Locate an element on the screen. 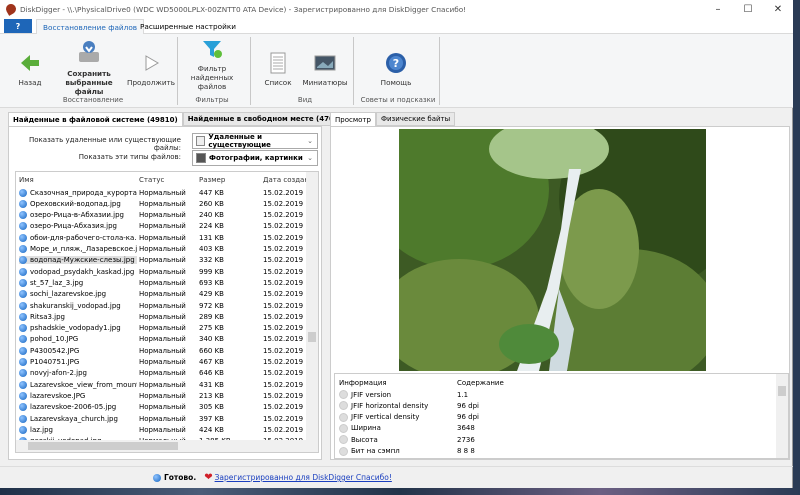 Image resolution: width=800 pixels, height=495 pixels. file-size: 972 KB is located at coordinates (211, 305).